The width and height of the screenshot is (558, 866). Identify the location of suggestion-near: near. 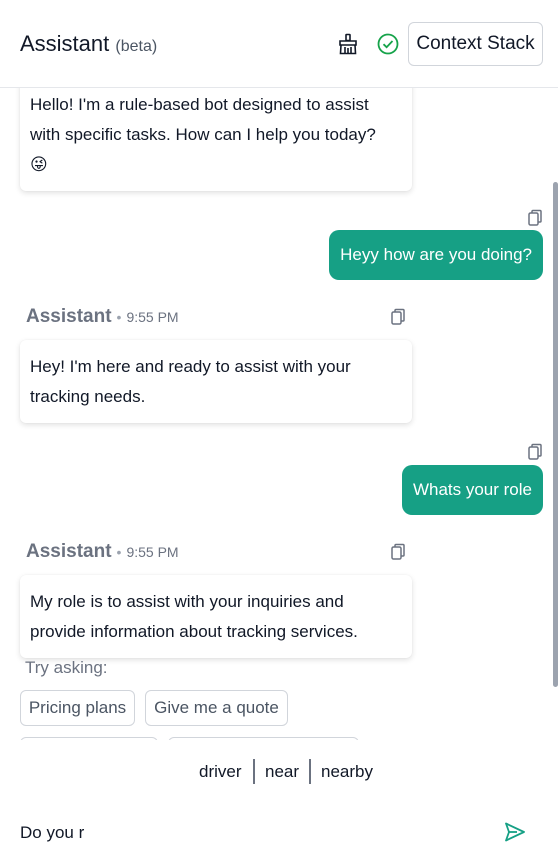
(282, 772).